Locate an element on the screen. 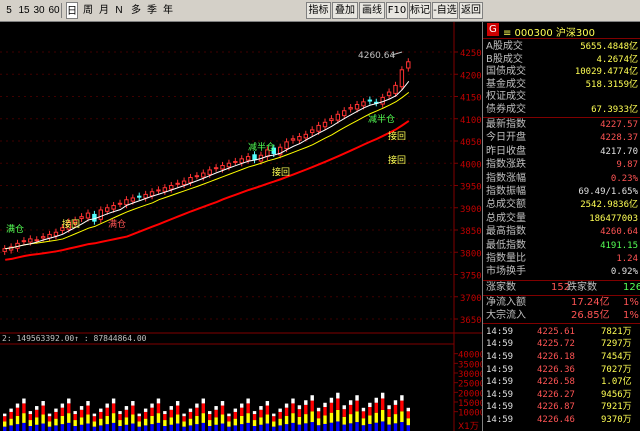 The width and height of the screenshot is (640, 431). stock-header: G ≡ 000300 沪深300 is located at coordinates (561, 30).